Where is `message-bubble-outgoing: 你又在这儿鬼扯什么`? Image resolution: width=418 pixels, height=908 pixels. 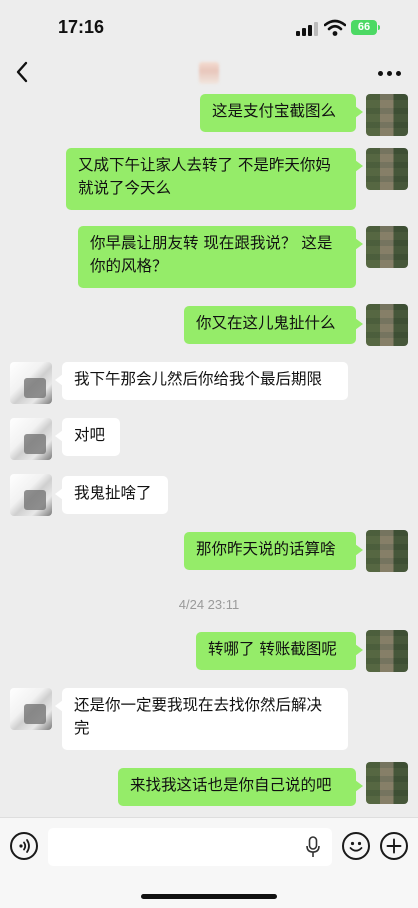 message-bubble-outgoing: 你又在这儿鬼扯什么 is located at coordinates (273, 325).